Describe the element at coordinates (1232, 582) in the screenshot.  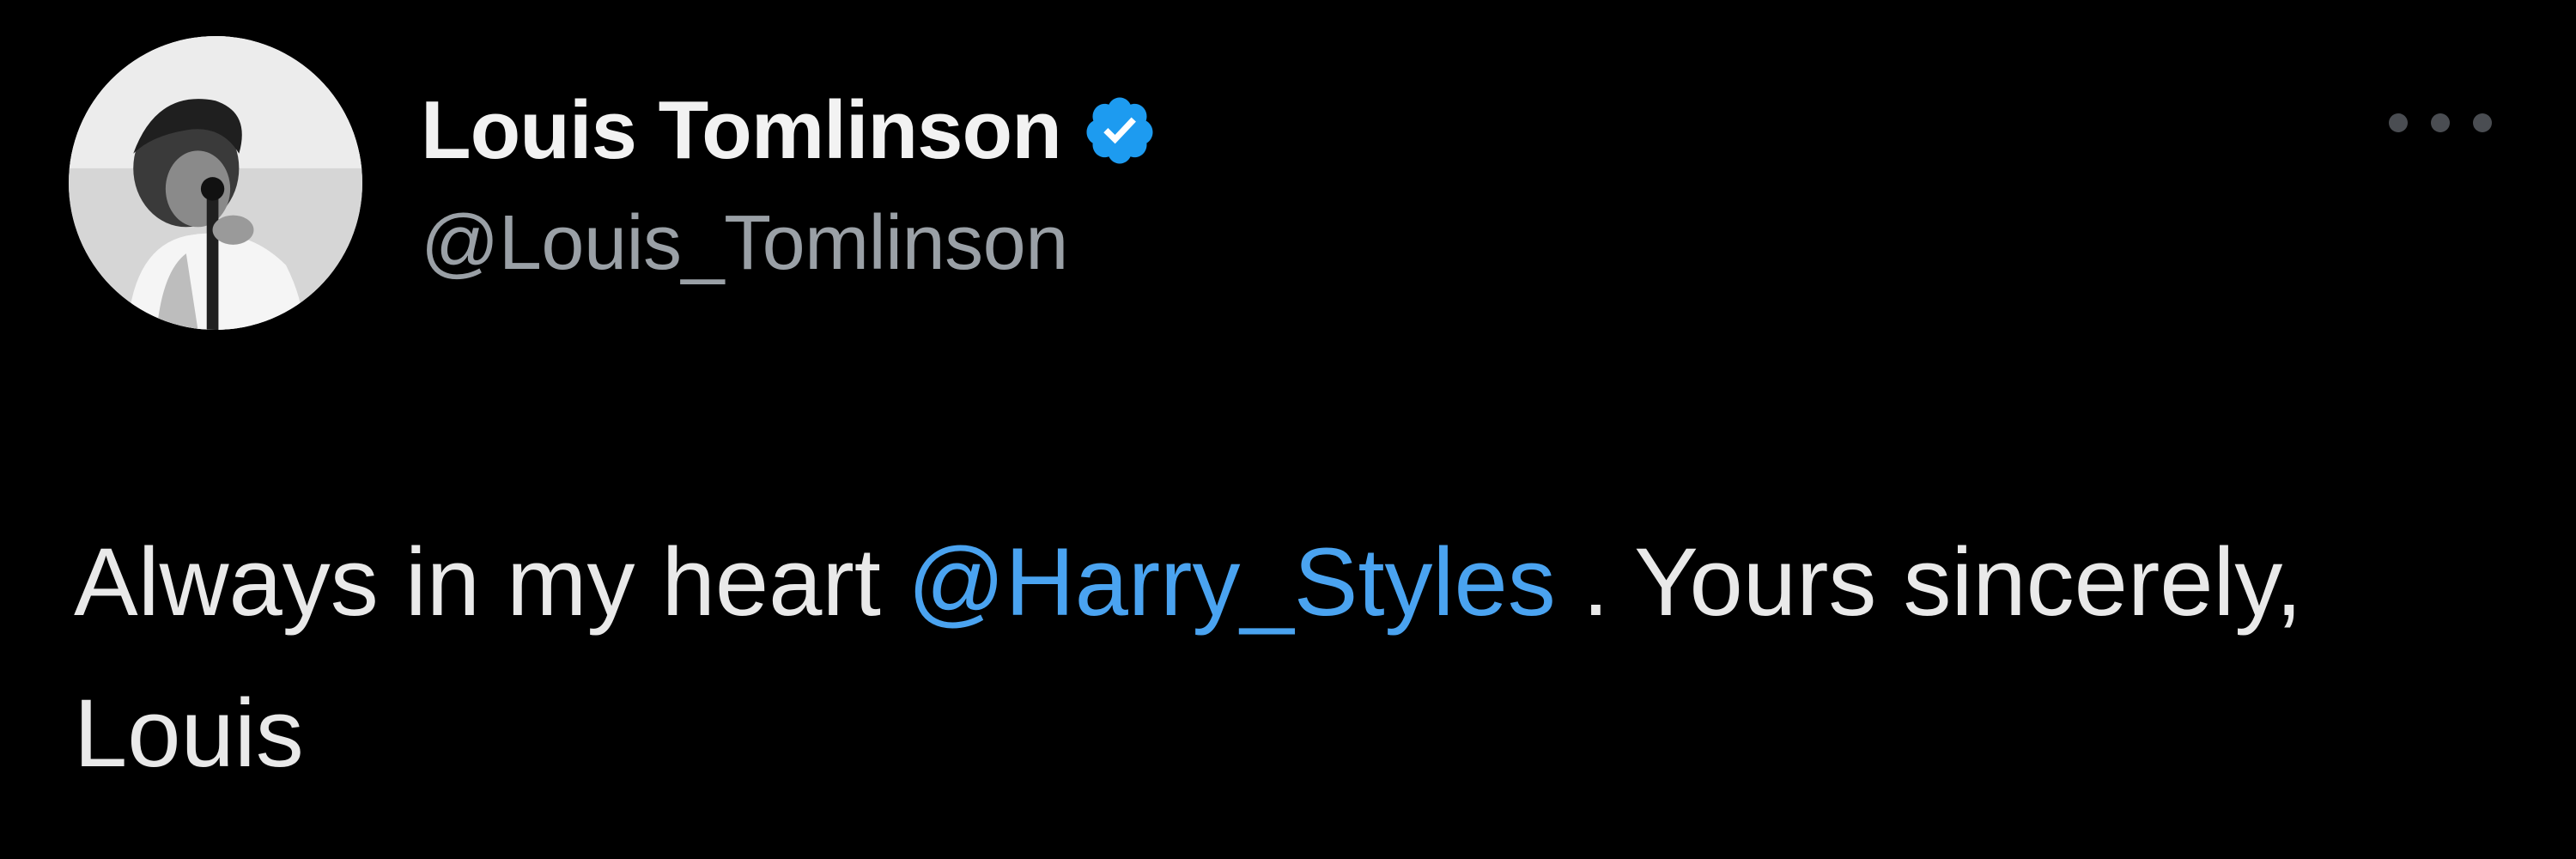
I see `mention-link: @Harry_Styles` at that location.